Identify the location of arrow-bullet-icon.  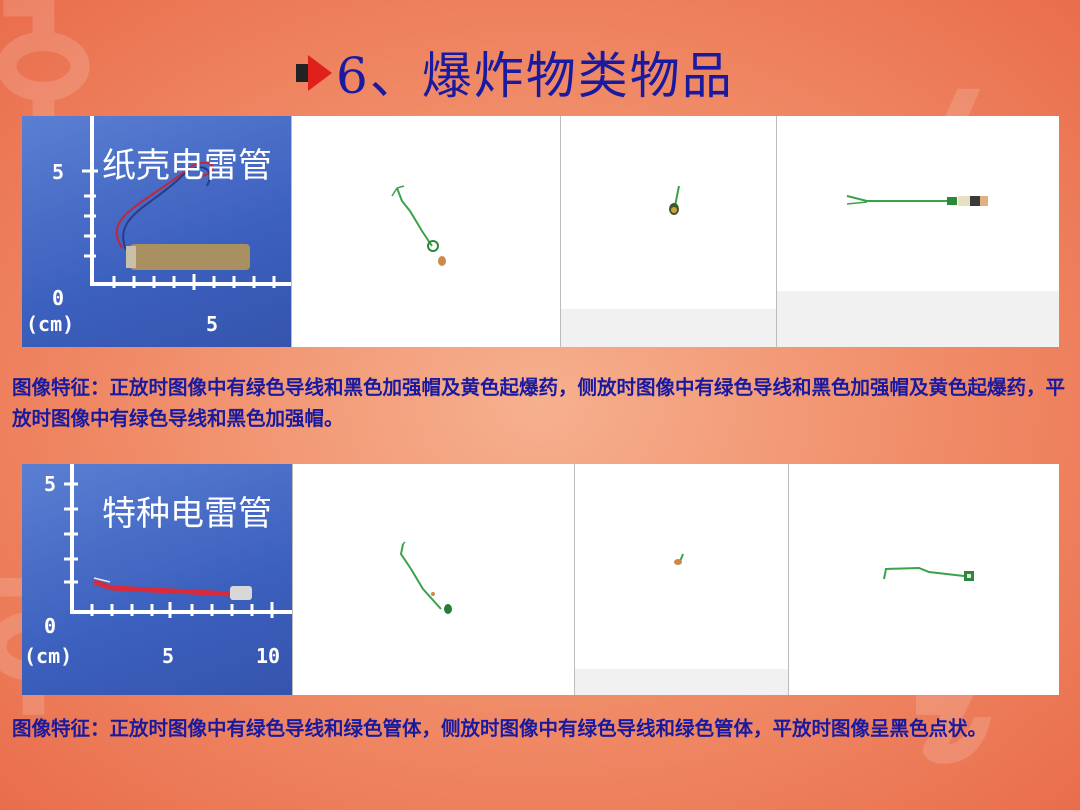
(316, 72).